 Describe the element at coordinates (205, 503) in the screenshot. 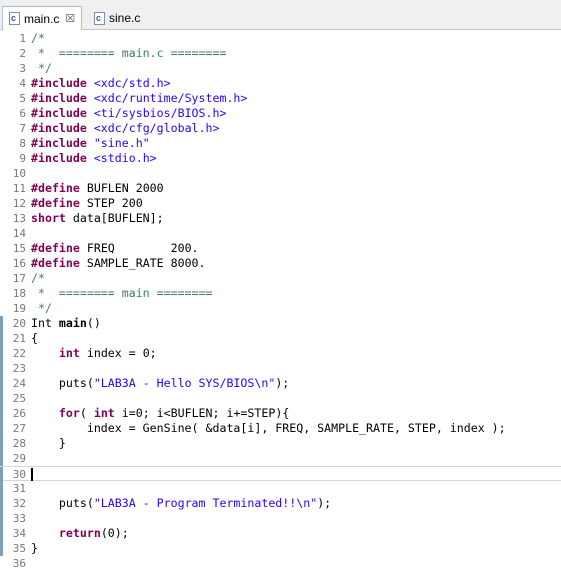

I see `code-token: "LAB3A - Program Terminated!!\n"` at that location.